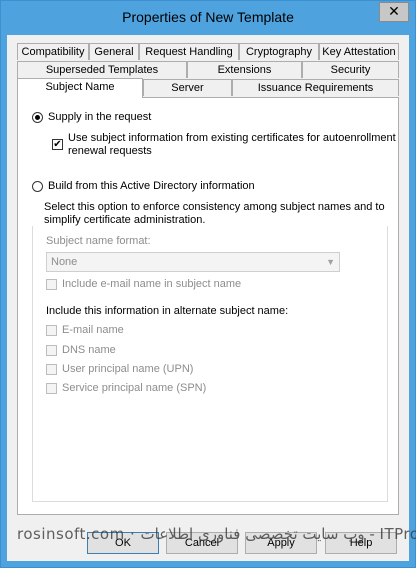 The image size is (416, 568). What do you see at coordinates (51, 284) in the screenshot?
I see `include-email-checkbox` at bounding box center [51, 284].